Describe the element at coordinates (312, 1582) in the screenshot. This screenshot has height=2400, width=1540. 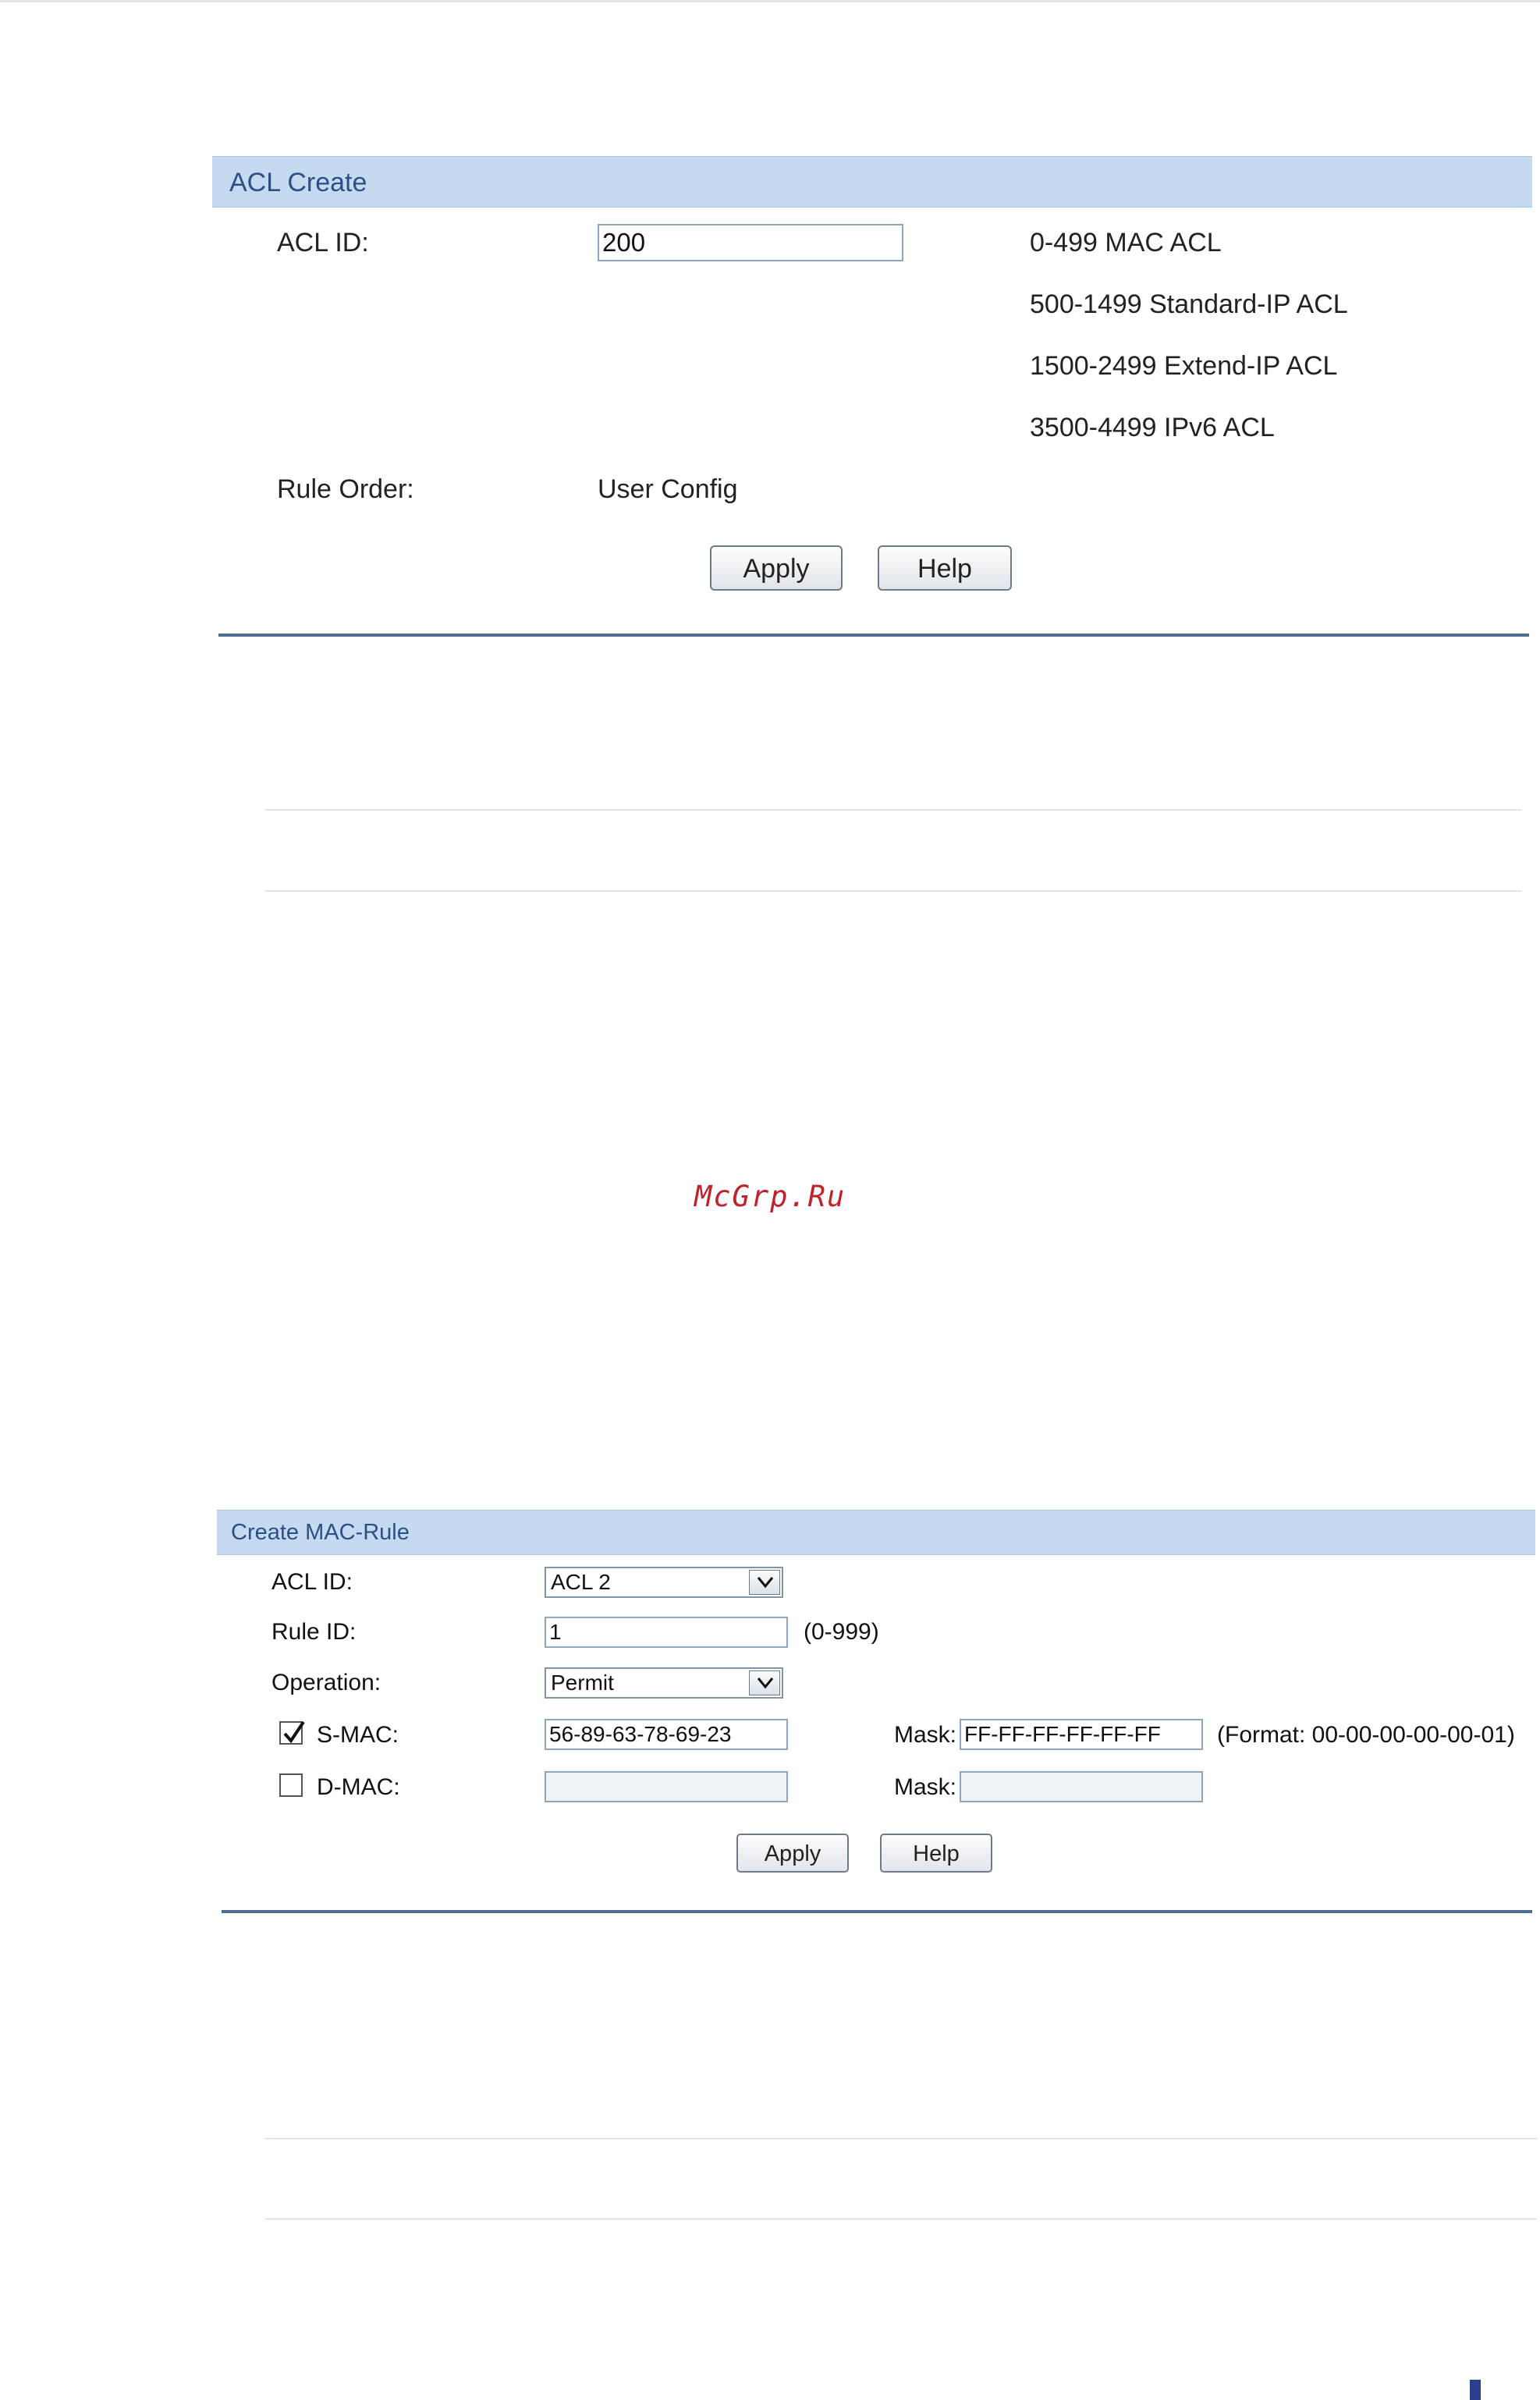
I see `mac-acl-id-label: ACL ID:` at that location.